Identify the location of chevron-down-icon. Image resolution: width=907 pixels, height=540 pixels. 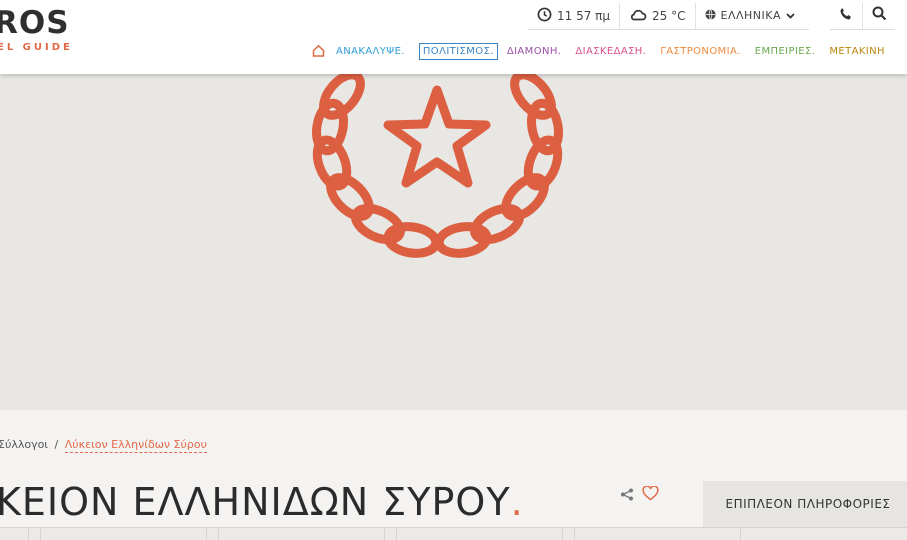
(793, 15).